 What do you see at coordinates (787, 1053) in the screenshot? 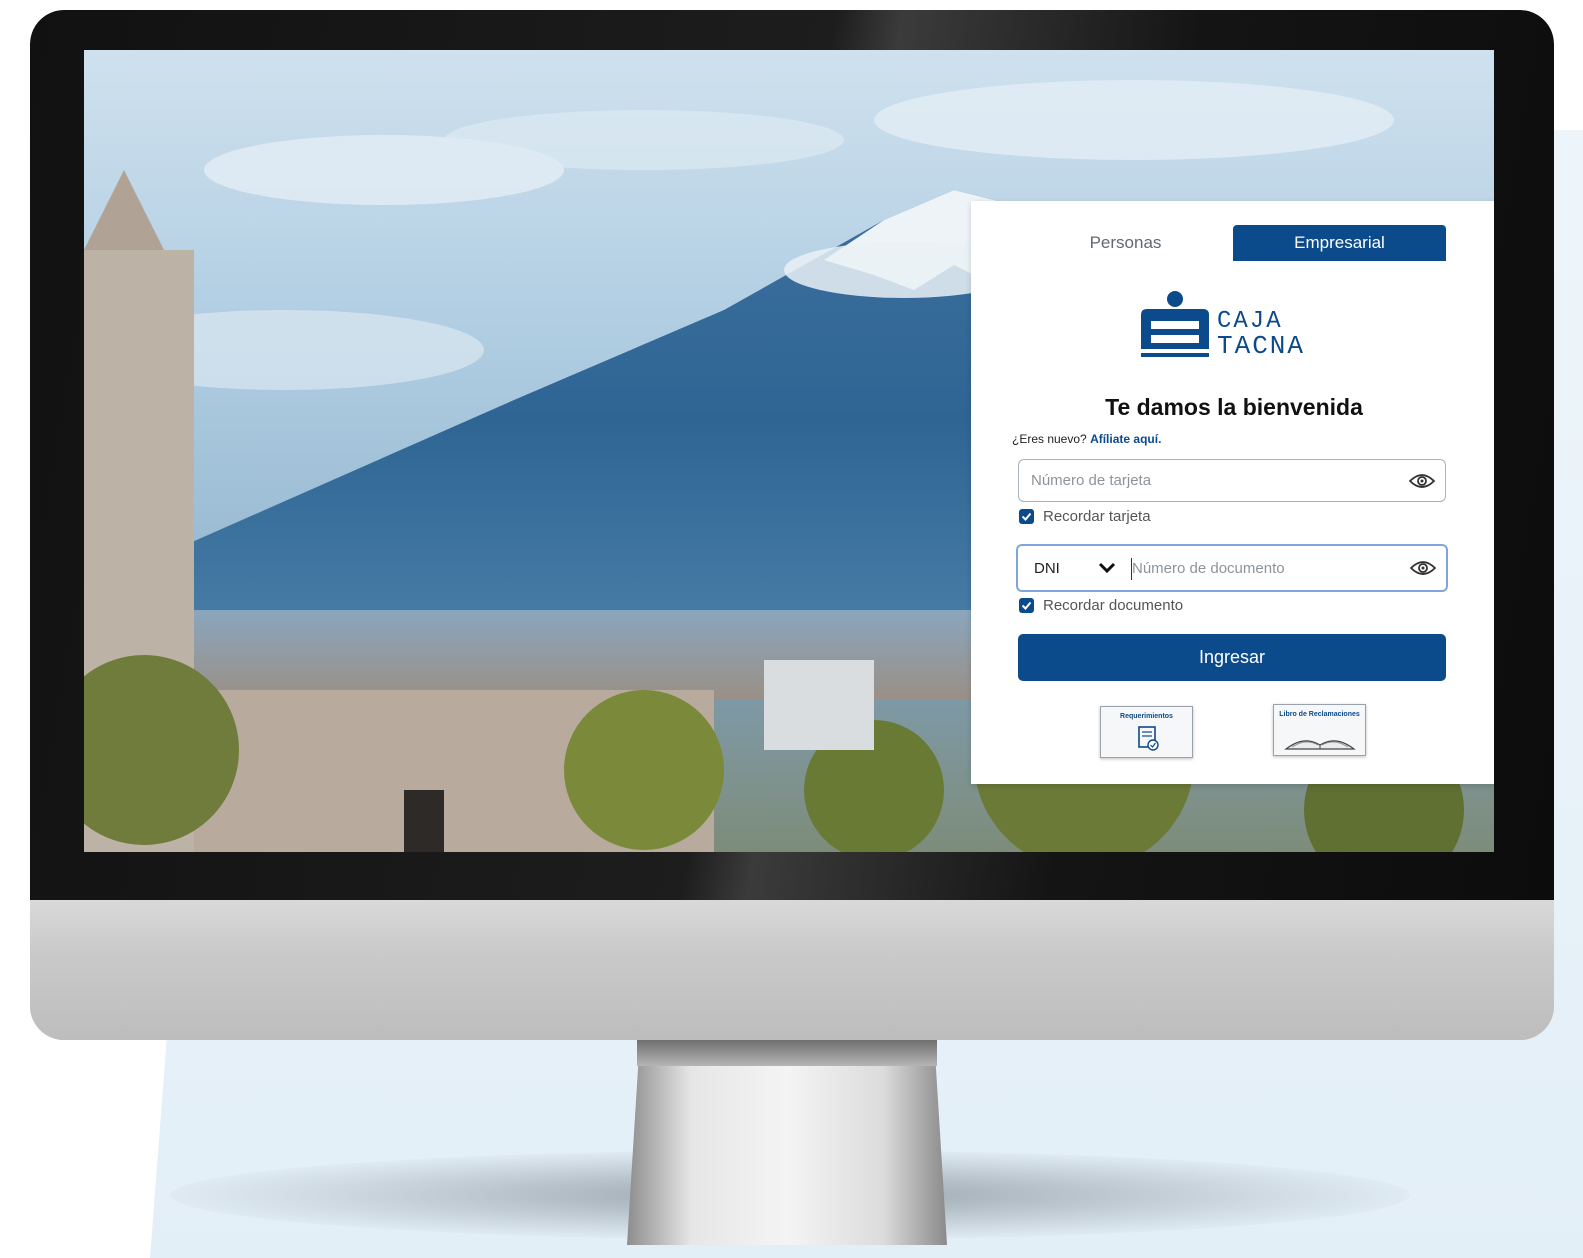
I see `monitor-stand-neck` at bounding box center [787, 1053].